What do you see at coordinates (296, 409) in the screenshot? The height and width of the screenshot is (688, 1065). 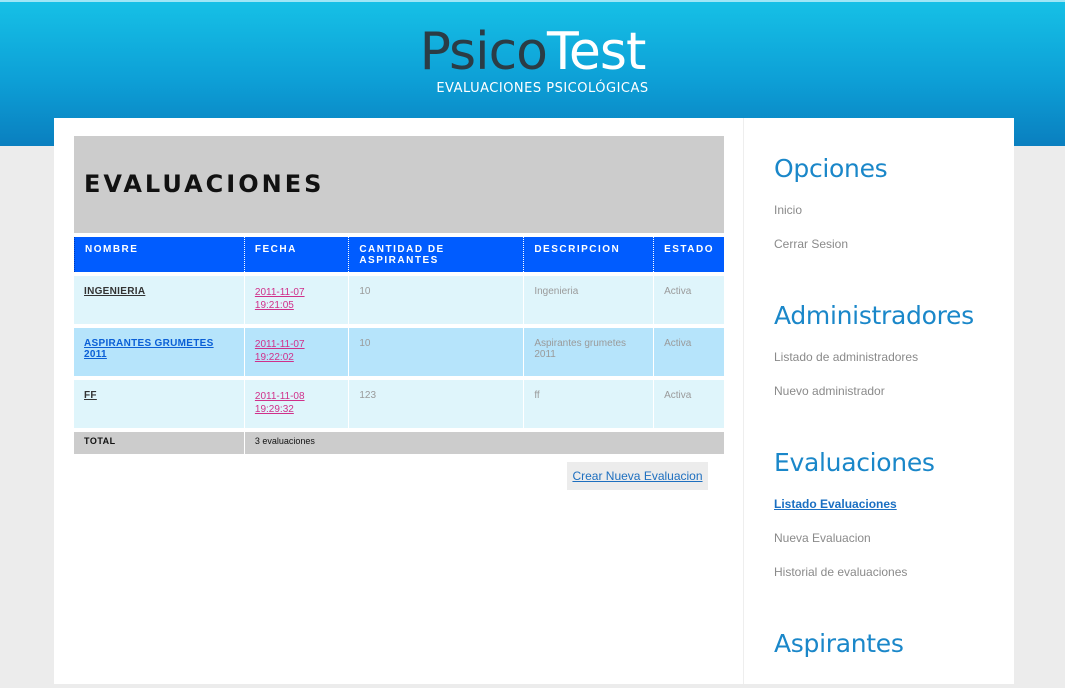 I see `time-link: 19:29:32` at bounding box center [296, 409].